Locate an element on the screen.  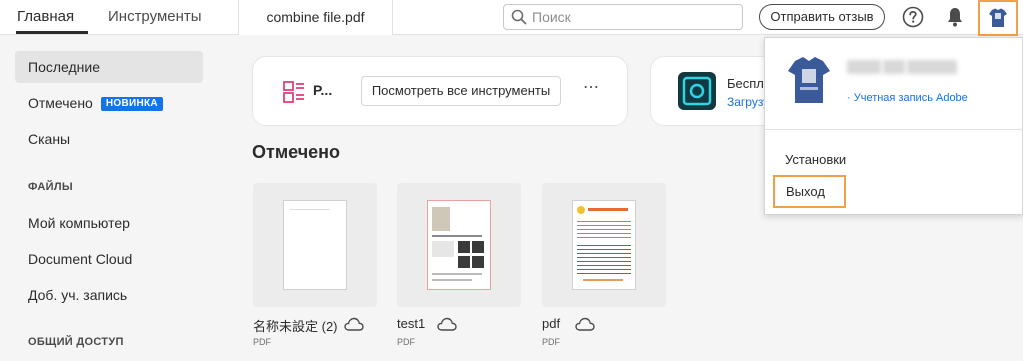
sign-out-menu-item: Выход is located at coordinates (809, 191).